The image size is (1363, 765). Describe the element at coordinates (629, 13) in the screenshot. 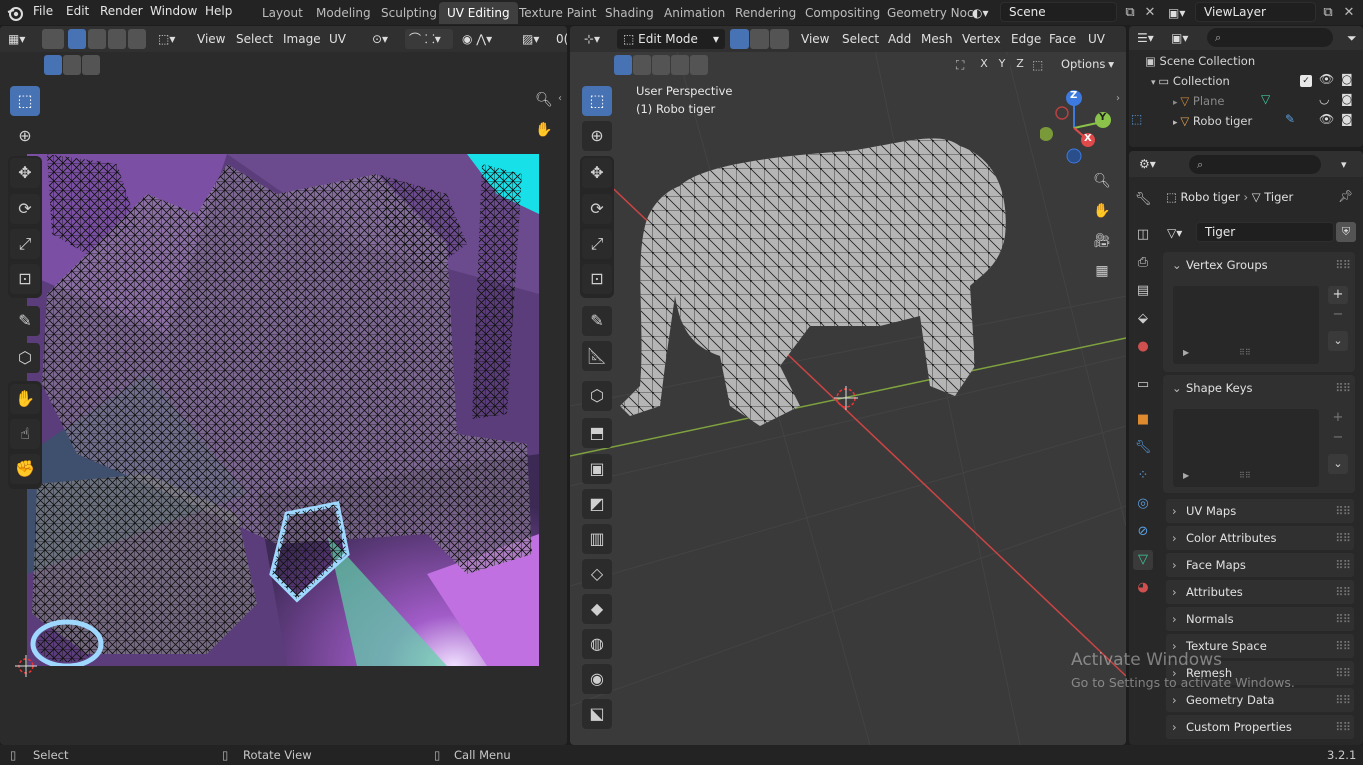

I see `tab-shading: Shading` at that location.